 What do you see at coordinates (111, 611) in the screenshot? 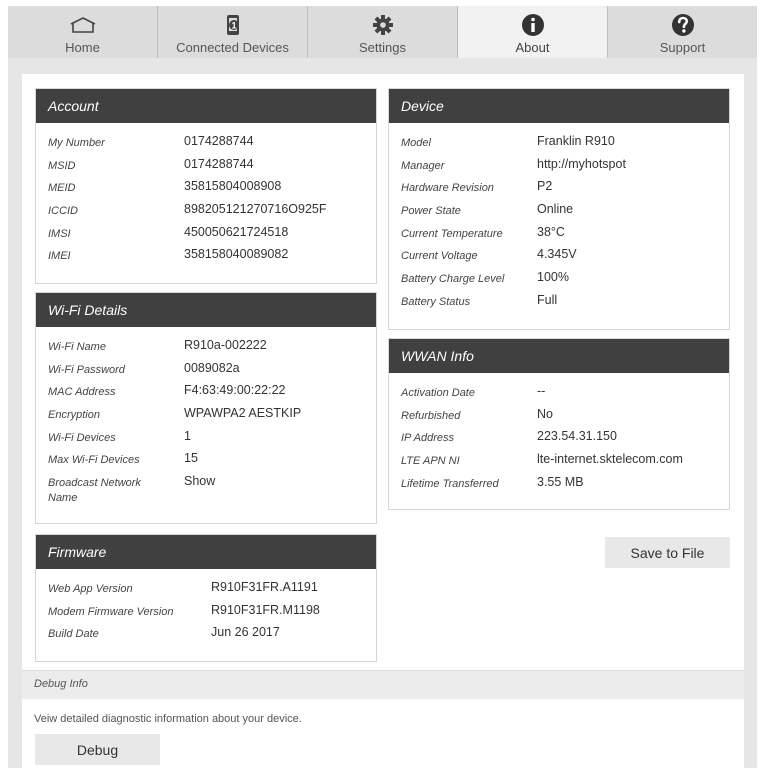
I see `field-label: Modem Firmware Version` at bounding box center [111, 611].